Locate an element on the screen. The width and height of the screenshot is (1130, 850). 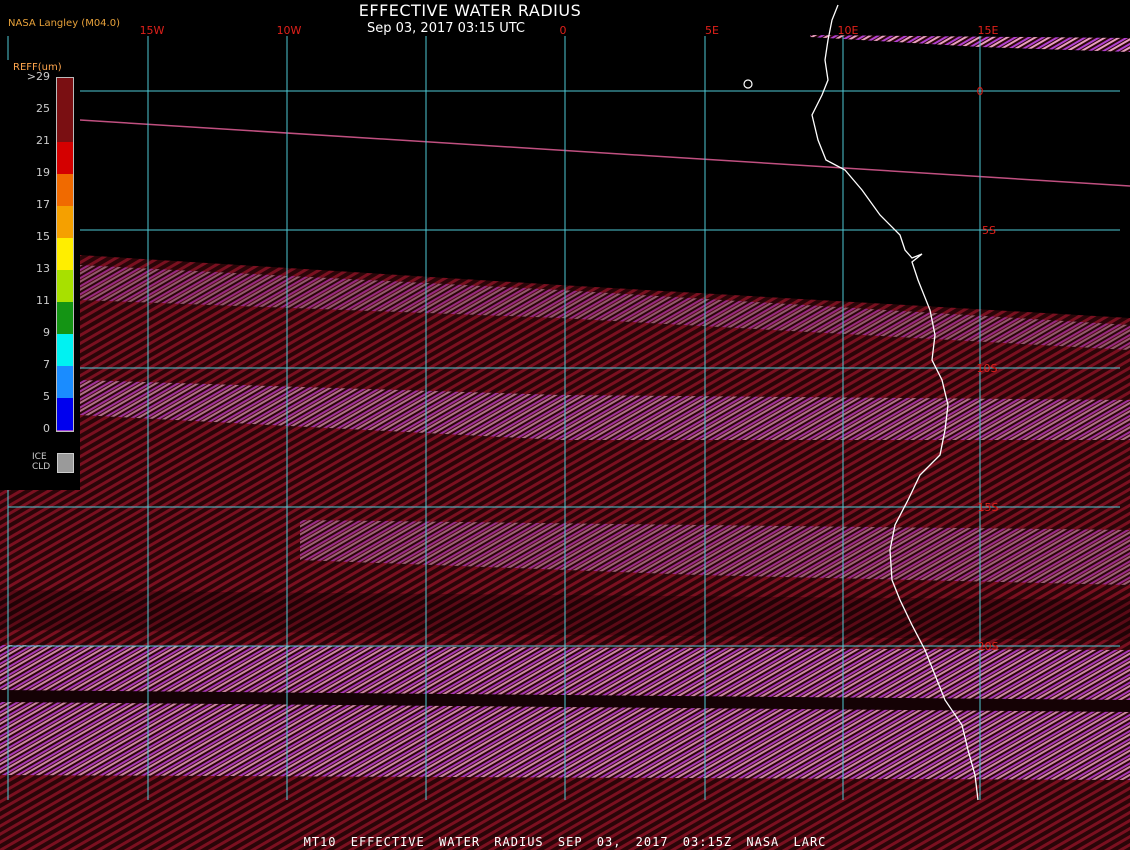
legend-tick-label: >29 is located at coordinates (38, 76).